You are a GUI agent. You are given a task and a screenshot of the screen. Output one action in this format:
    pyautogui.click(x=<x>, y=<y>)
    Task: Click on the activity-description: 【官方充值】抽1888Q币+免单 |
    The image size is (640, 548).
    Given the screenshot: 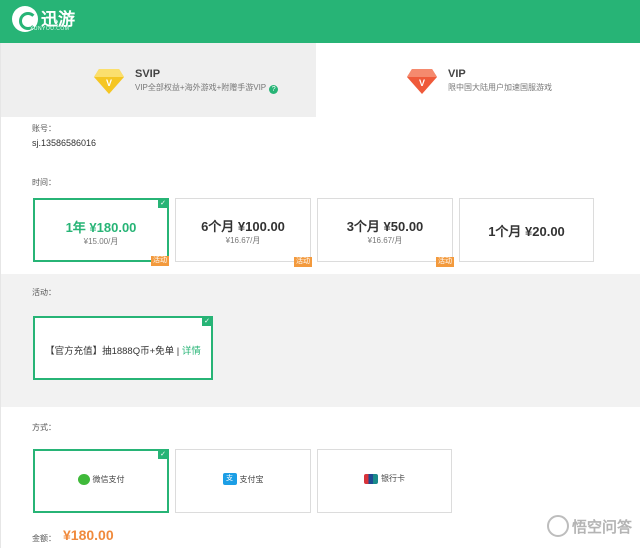 What is the action you would take?
    pyautogui.click(x=113, y=351)
    